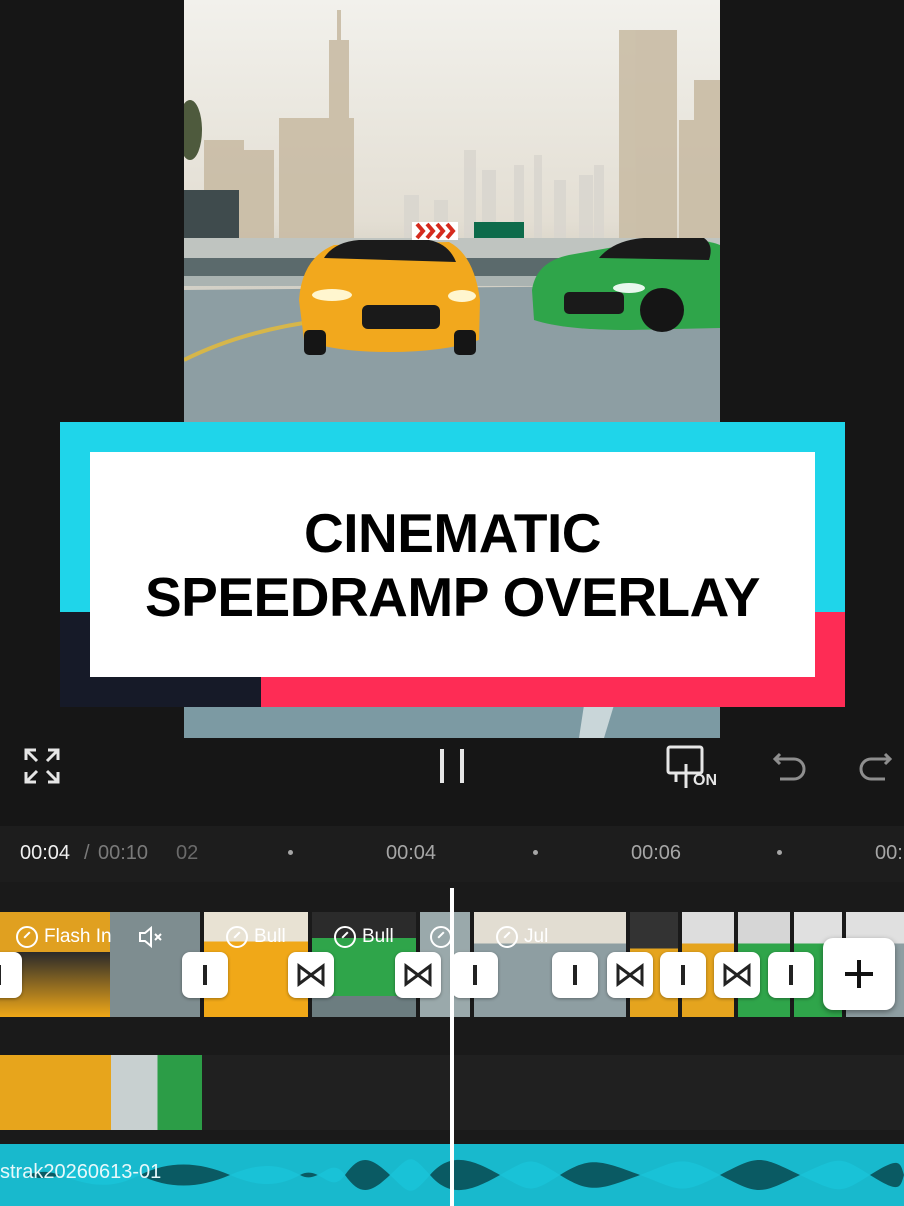 The height and width of the screenshot is (1206, 904). Describe the element at coordinates (101, 1092) in the screenshot. I see `overlay-clip` at that location.